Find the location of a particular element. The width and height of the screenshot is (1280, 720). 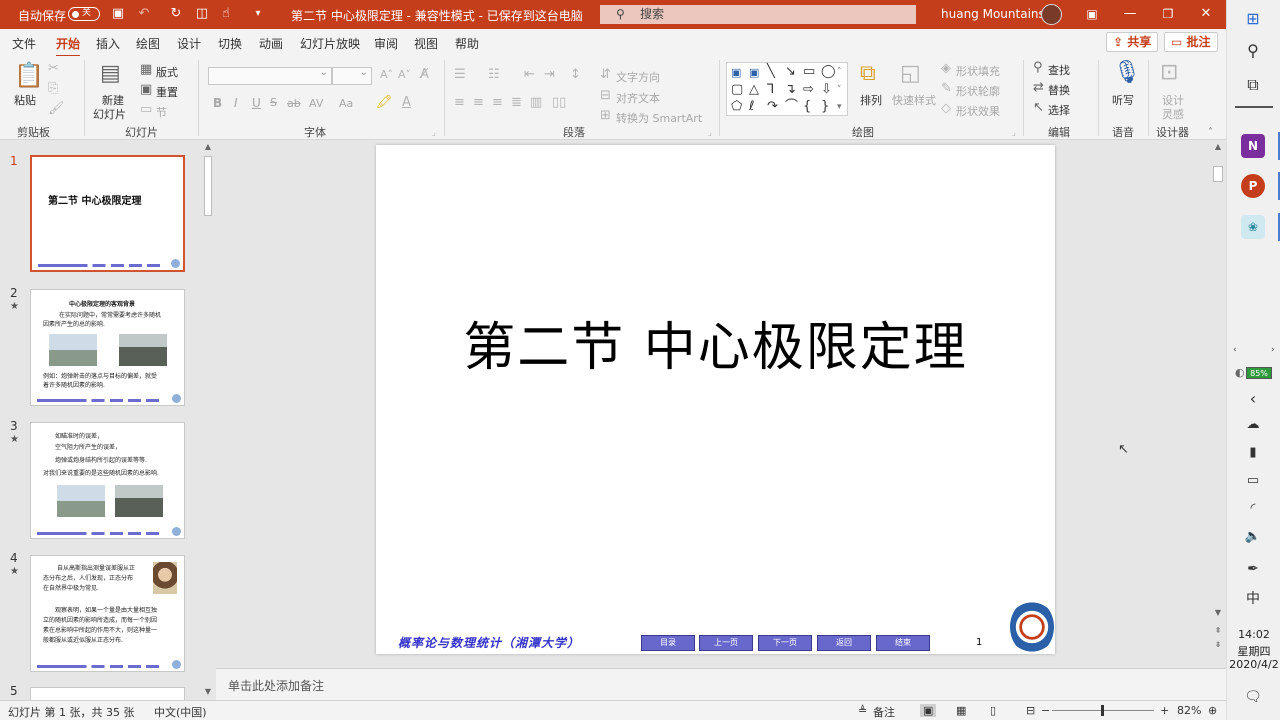

columns-icon: ▯▯ is located at coordinates (559, 103).